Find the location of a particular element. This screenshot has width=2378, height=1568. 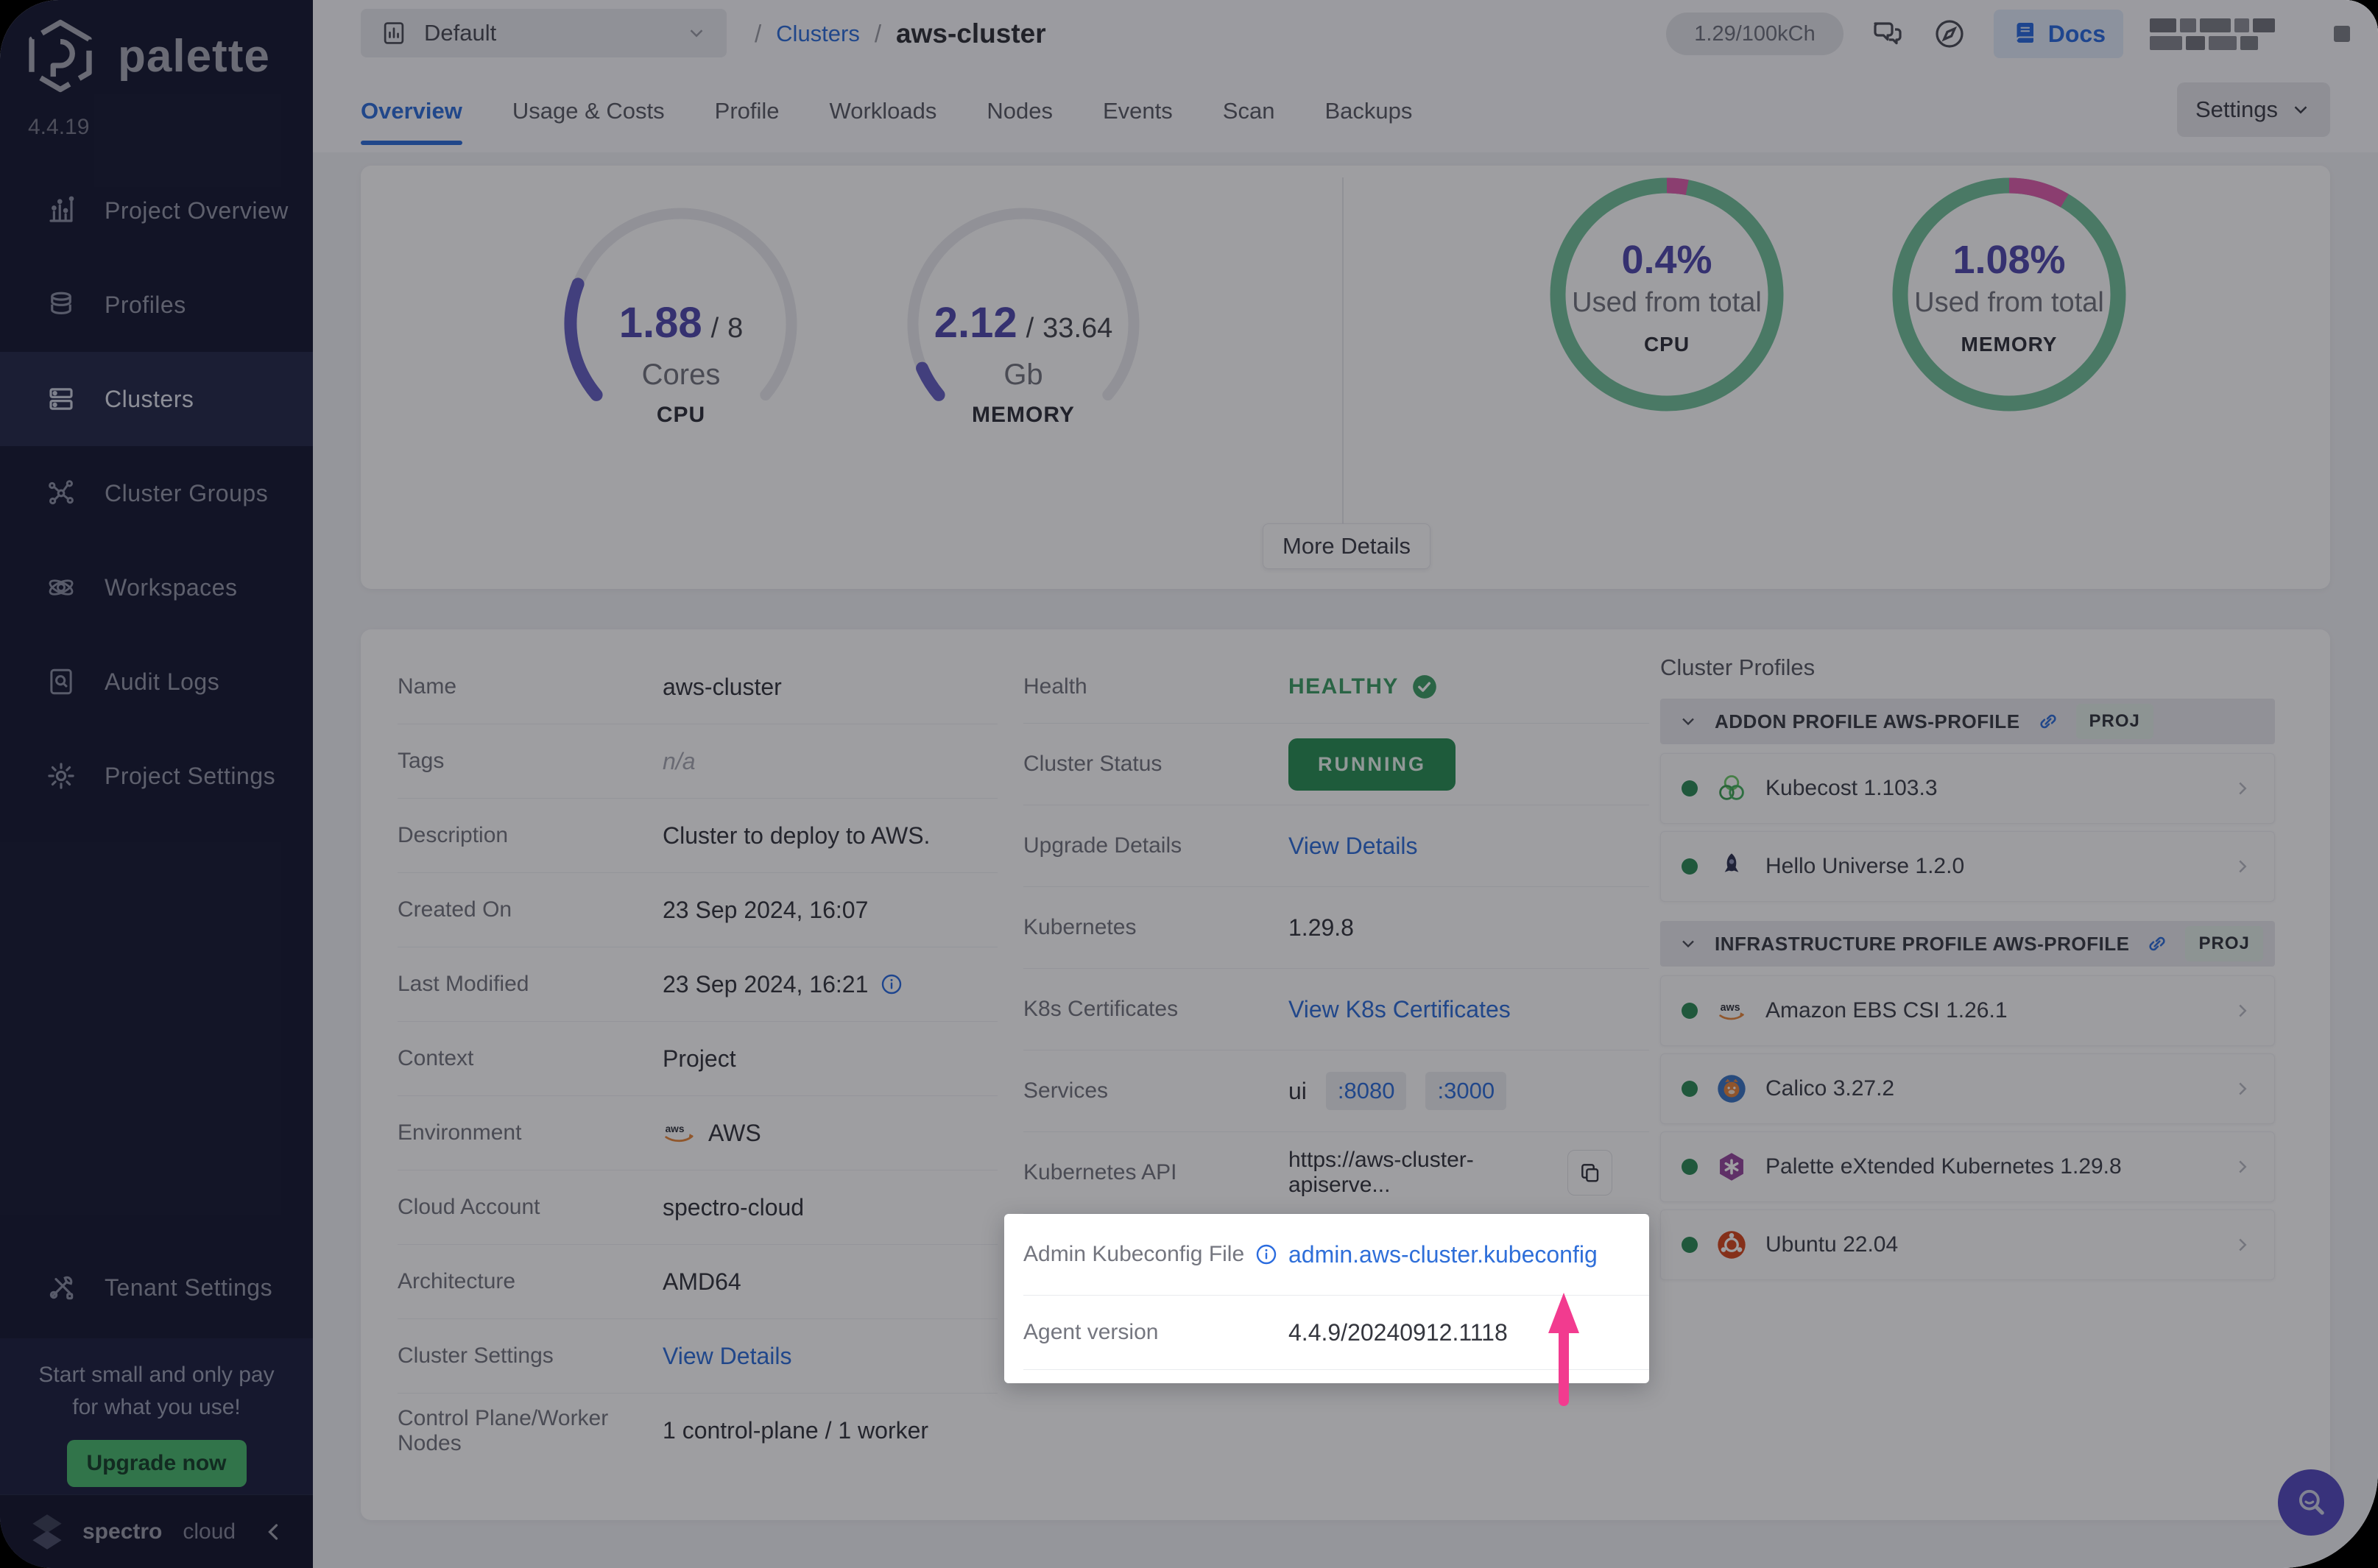

profile-item-ubuntu: Ubuntu 22.04 is located at coordinates (1967, 1244).